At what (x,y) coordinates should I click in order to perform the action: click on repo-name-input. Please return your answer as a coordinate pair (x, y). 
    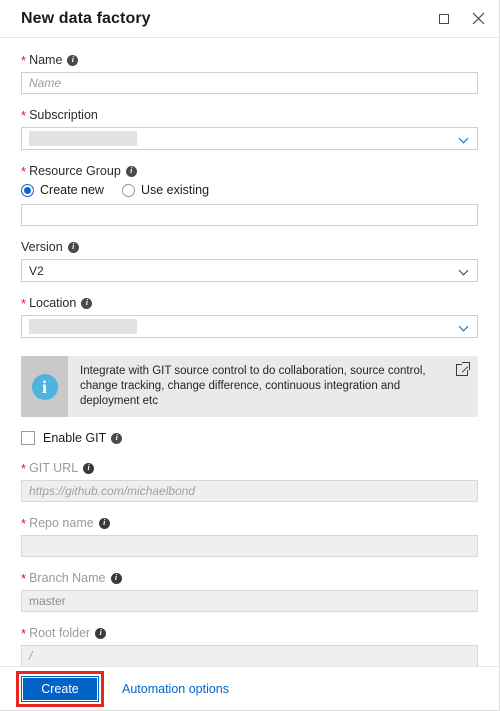
    Looking at the image, I should click on (249, 546).